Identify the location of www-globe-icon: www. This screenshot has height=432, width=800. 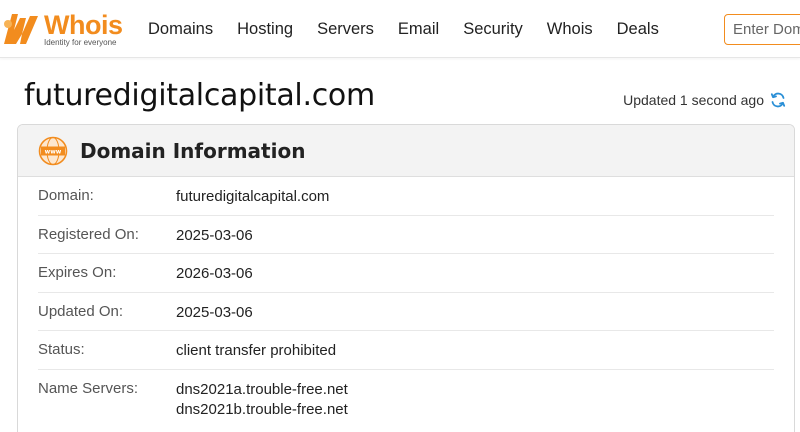
(53, 150).